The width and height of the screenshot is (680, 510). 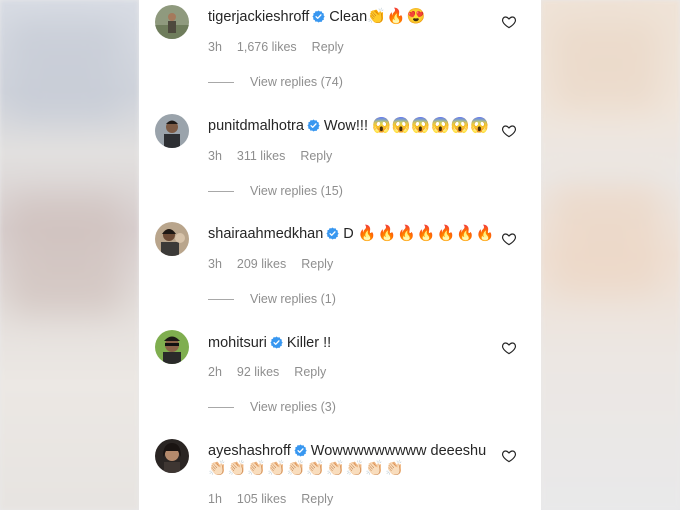 I want to click on comment-text: Wow!!!, so click(x=345, y=126).